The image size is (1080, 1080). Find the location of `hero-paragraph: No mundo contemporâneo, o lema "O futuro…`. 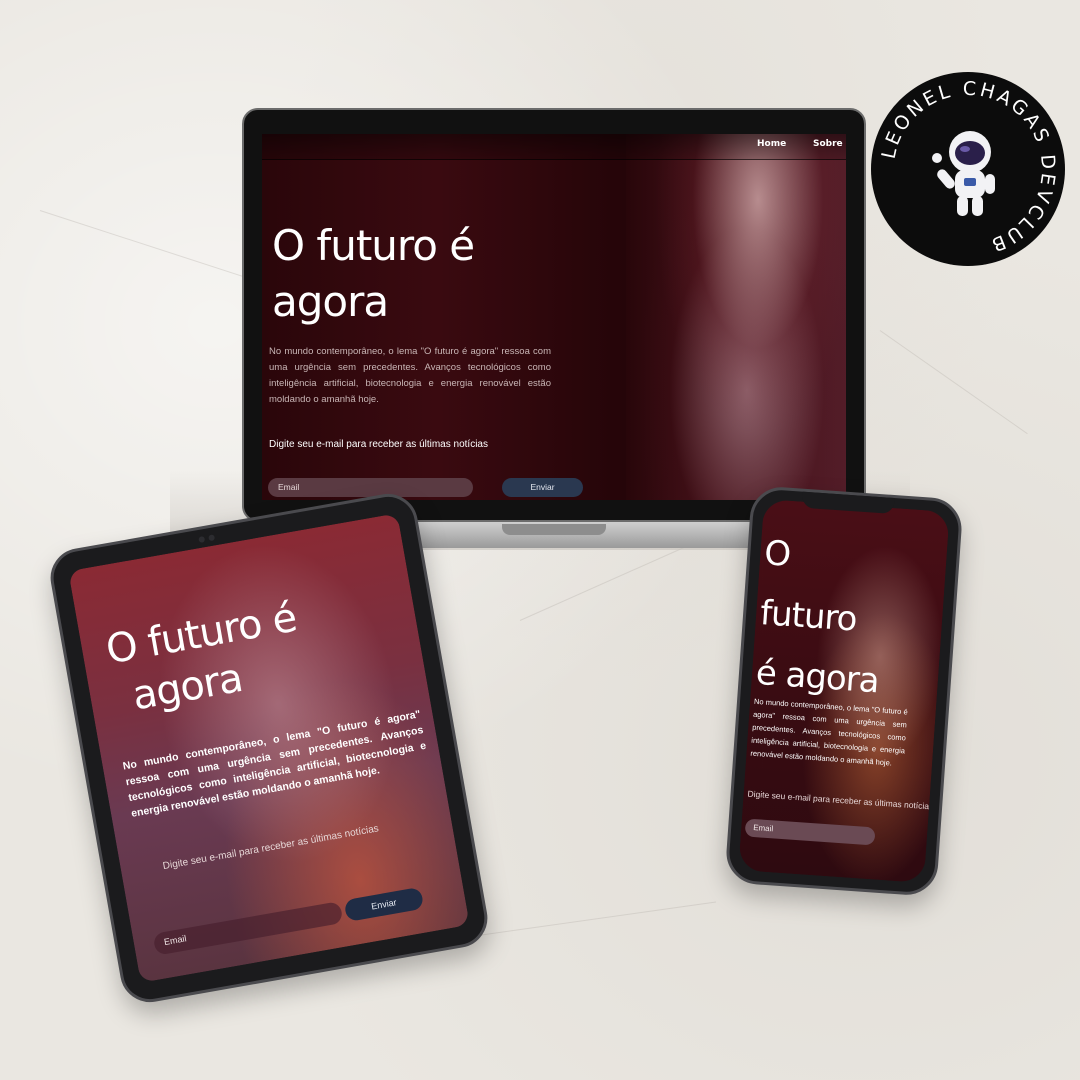

hero-paragraph: No mundo contemporâneo, o lema "O futuro… is located at coordinates (410, 375).